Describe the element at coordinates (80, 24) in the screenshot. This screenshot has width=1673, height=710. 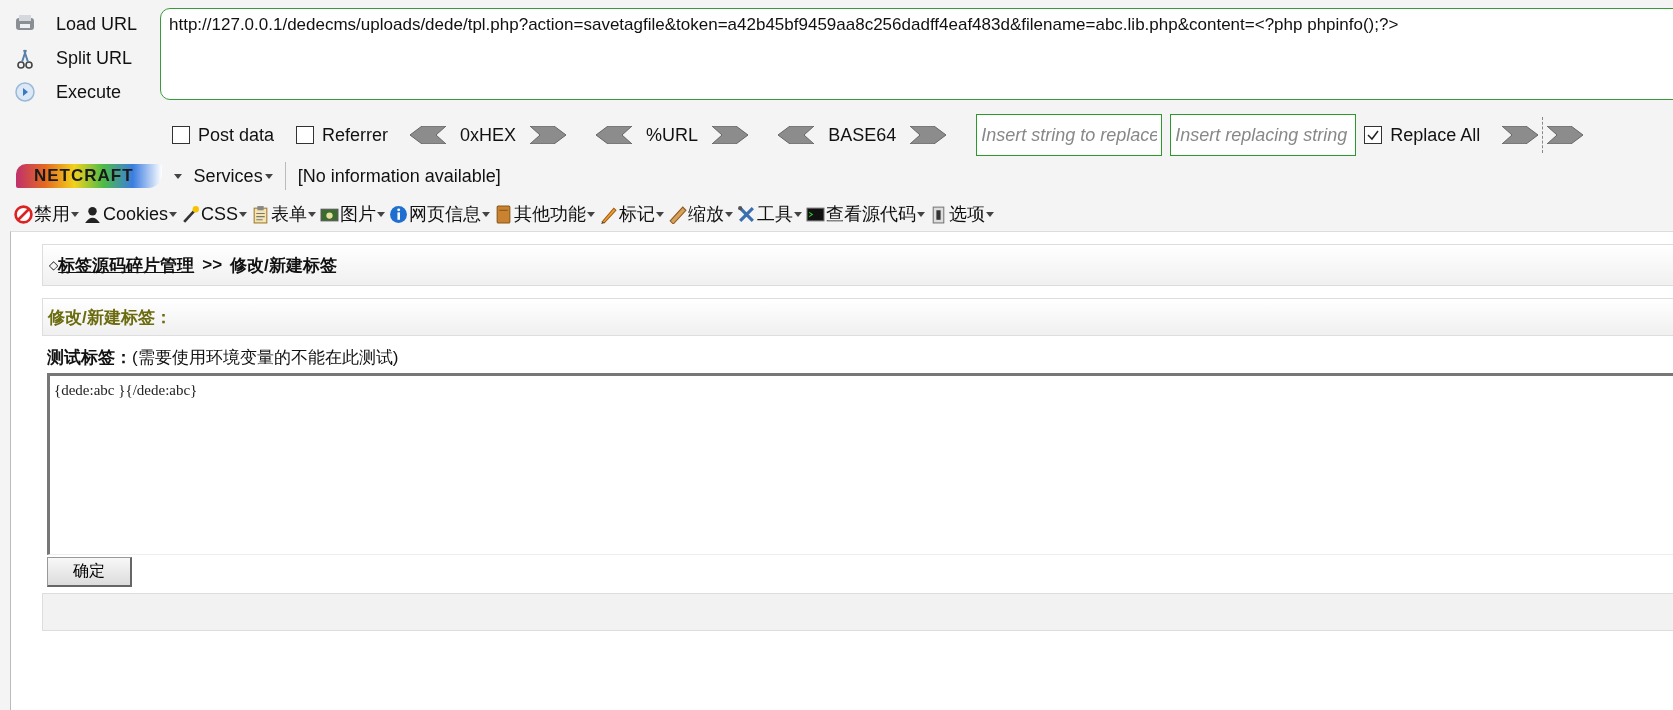
I see `toolbar-button: Load URL` at that location.